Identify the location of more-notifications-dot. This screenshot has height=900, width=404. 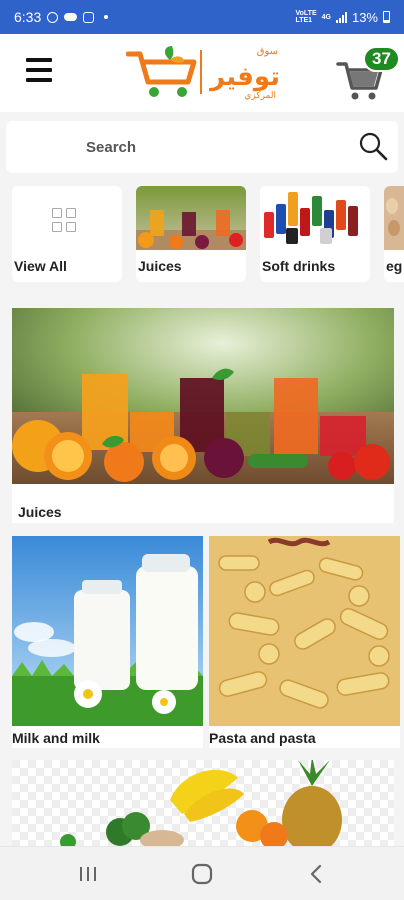
(106, 17).